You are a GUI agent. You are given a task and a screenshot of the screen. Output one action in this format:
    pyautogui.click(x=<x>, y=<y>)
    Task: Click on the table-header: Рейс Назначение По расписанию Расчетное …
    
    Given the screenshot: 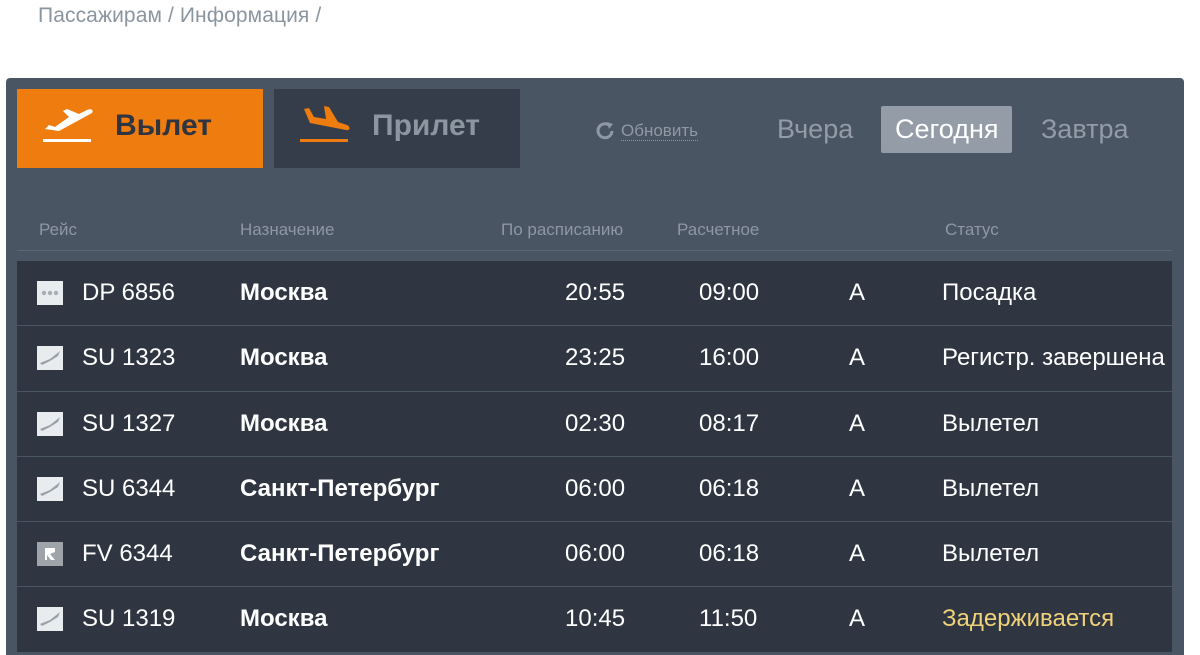 What is the action you would take?
    pyautogui.click(x=594, y=234)
    